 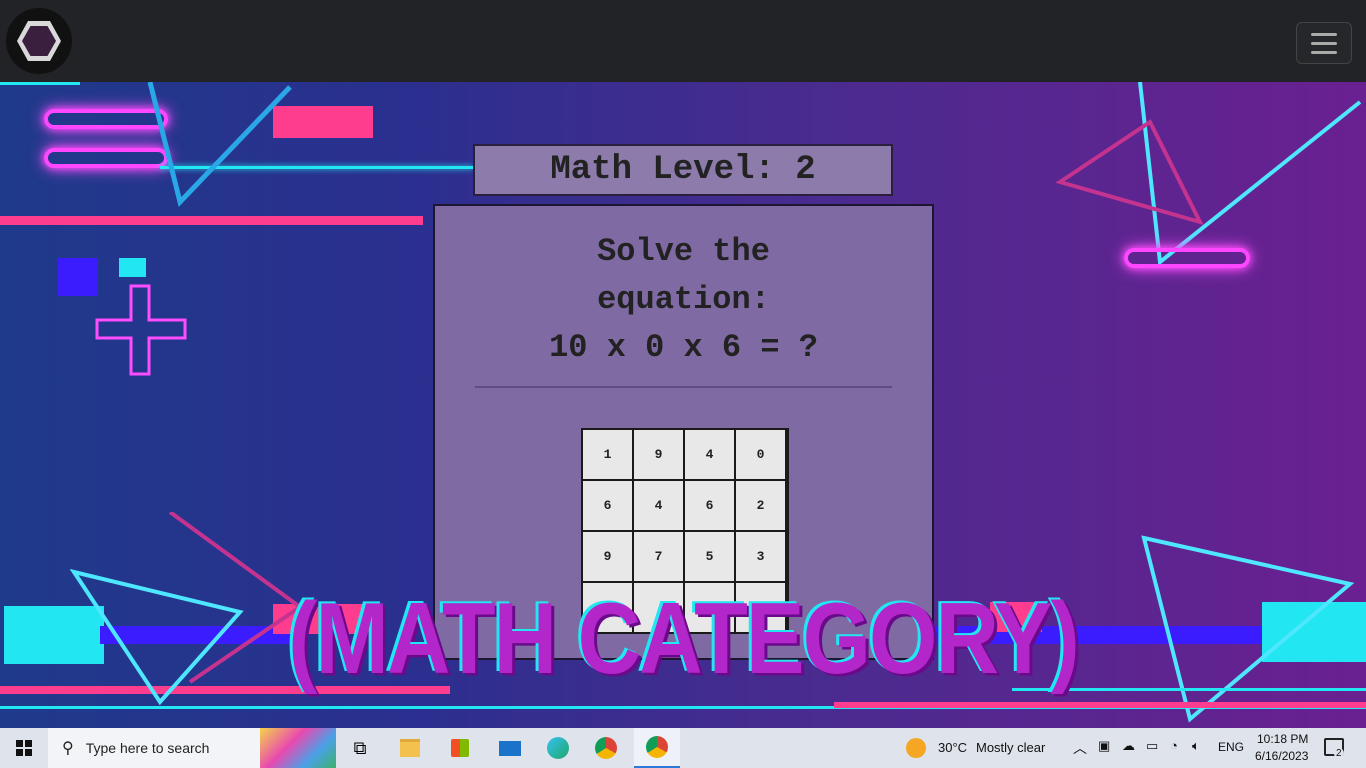 What do you see at coordinates (39, 41) in the screenshot?
I see `brain-logo-icon` at bounding box center [39, 41].